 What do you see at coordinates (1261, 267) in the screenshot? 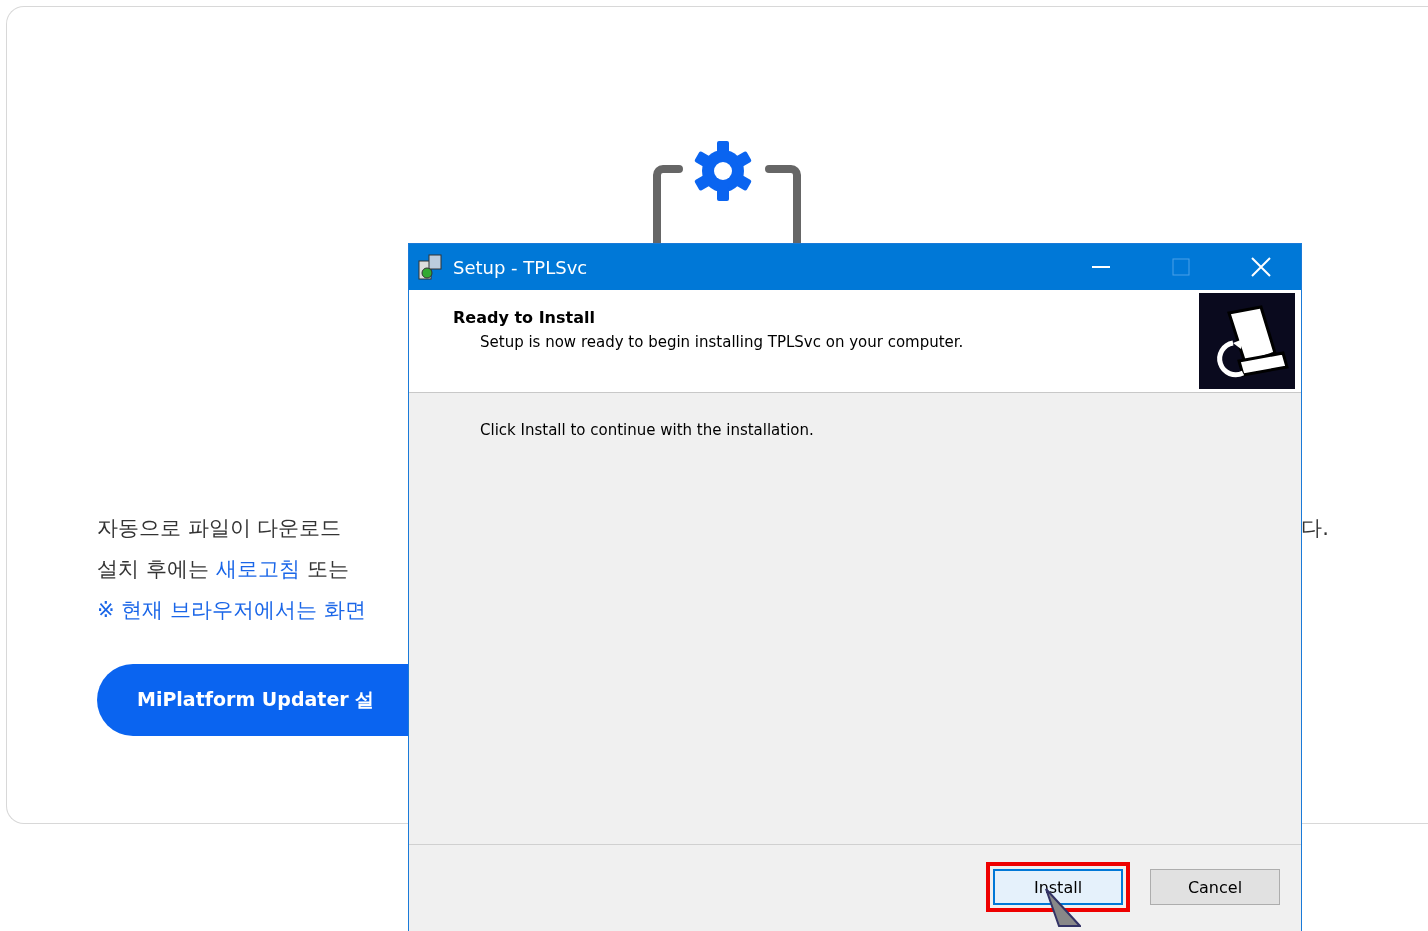
I see `close-icon` at bounding box center [1261, 267].